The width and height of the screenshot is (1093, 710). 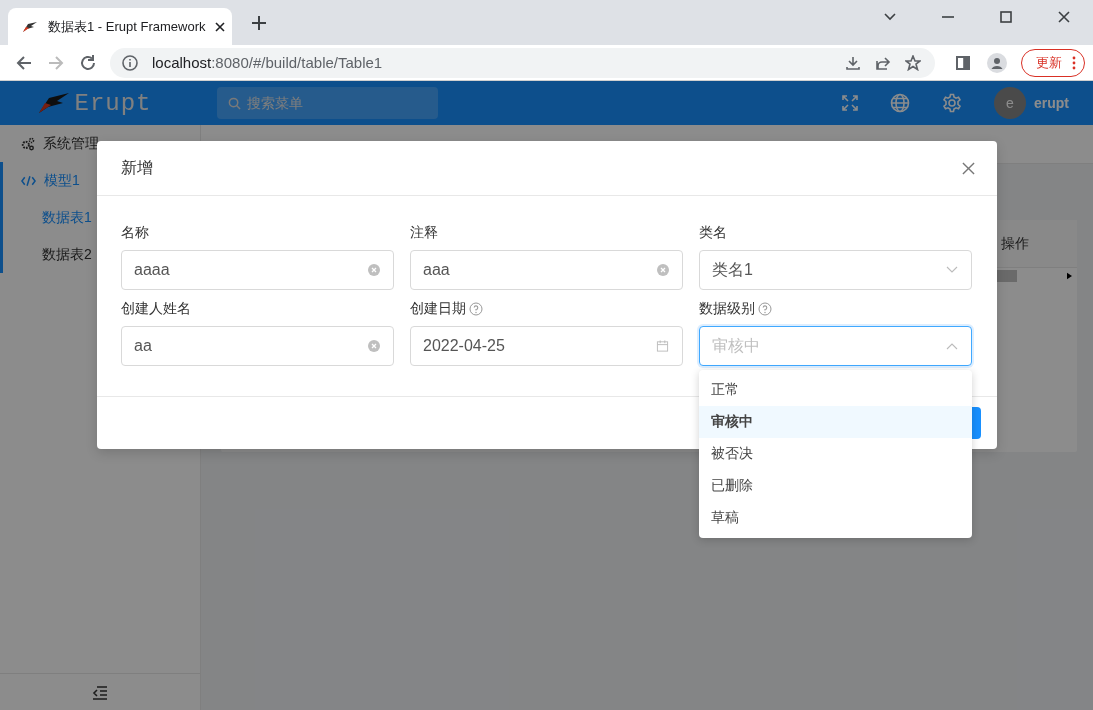 What do you see at coordinates (137, 167) in the screenshot?
I see `dialog-title: 新增` at bounding box center [137, 167].